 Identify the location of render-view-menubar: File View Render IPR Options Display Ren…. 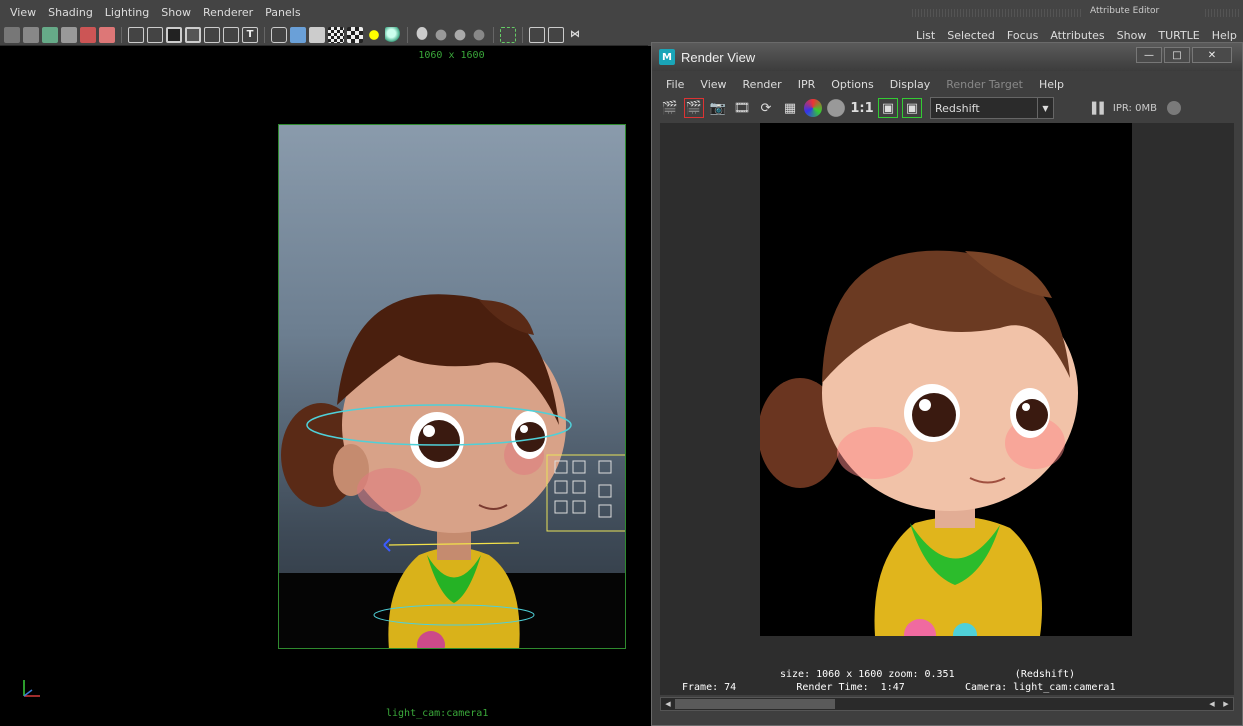
(865, 84).